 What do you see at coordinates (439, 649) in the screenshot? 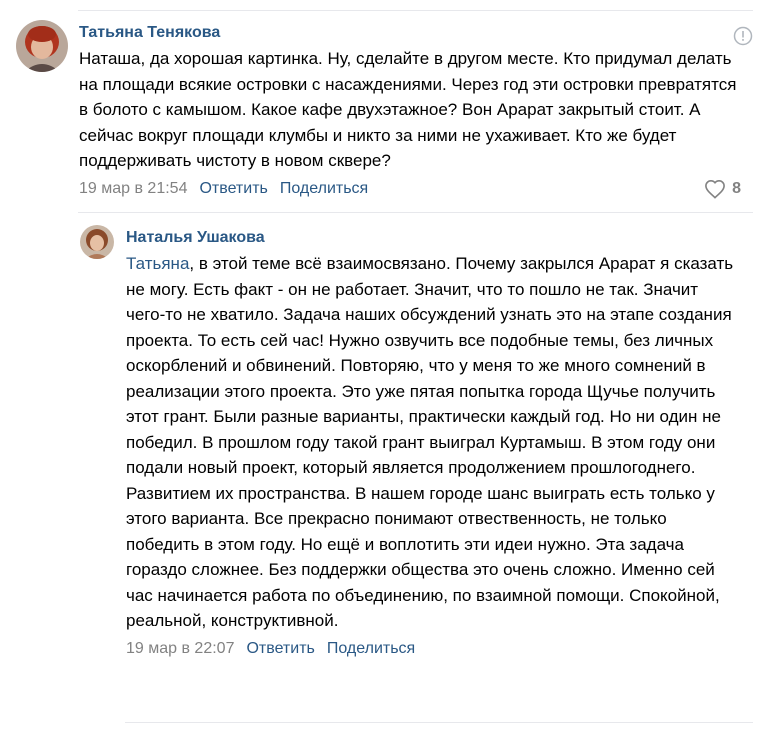
I see `comment-meta: 19 мар в 22:07 Ответить Поделиться` at bounding box center [439, 649].